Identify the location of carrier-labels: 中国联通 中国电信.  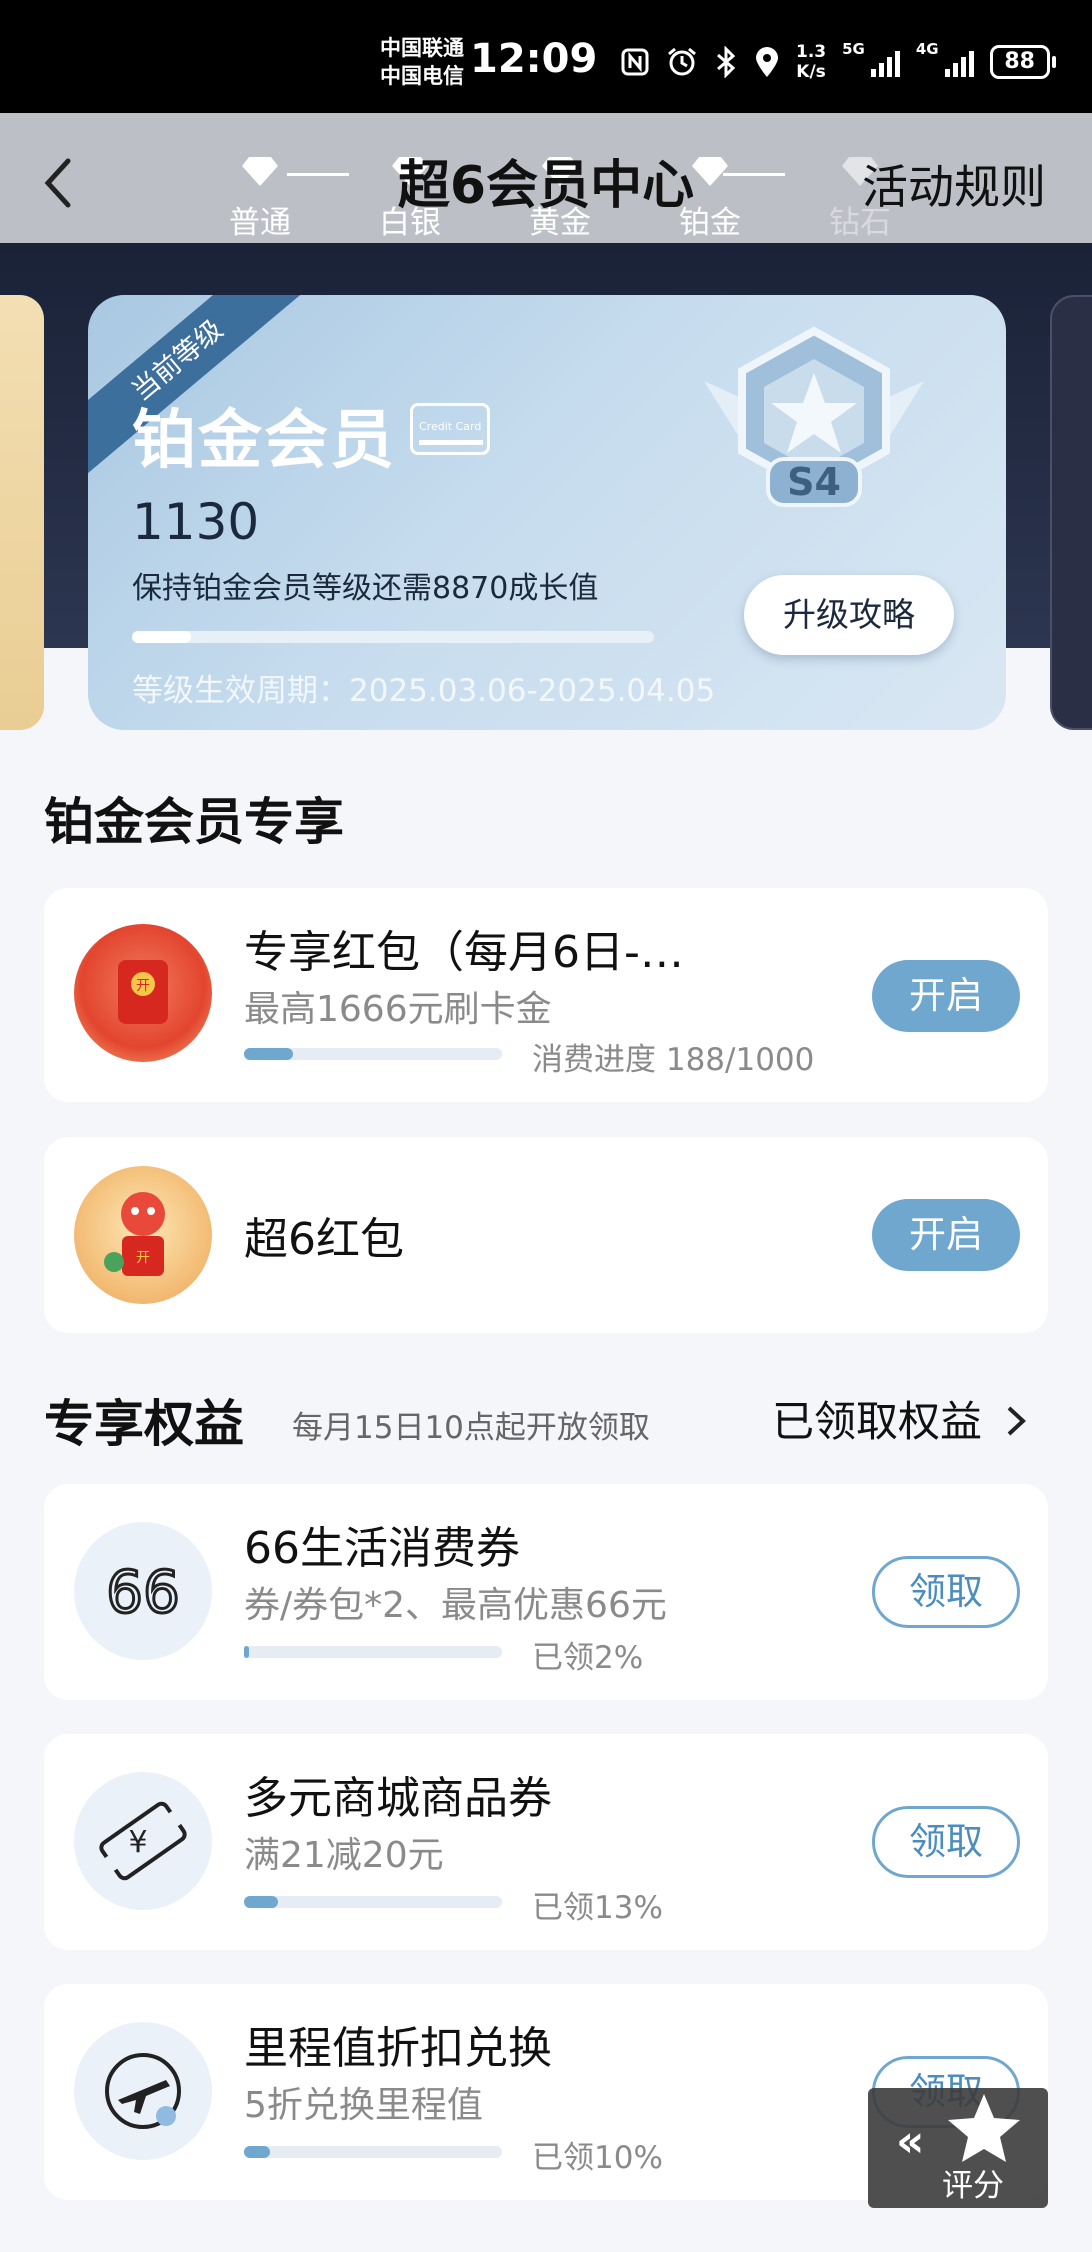
(422, 62).